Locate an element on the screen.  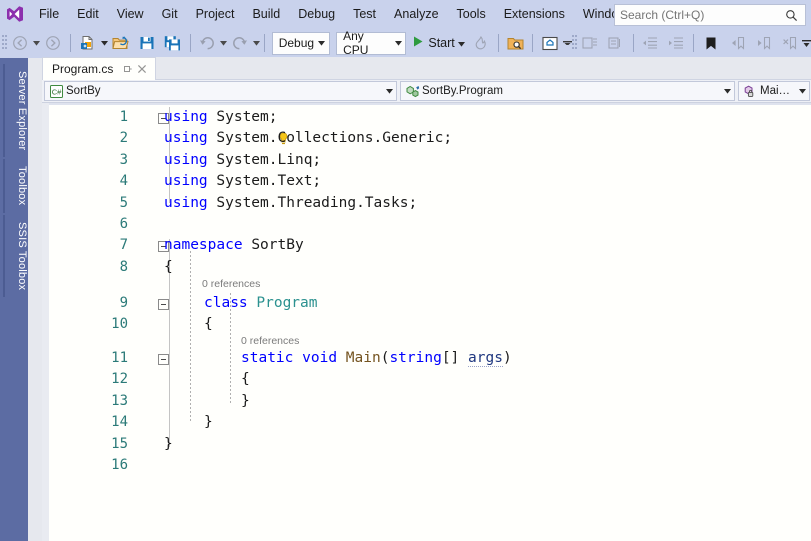
menu-item-tools: Tools is located at coordinates (471, 14).